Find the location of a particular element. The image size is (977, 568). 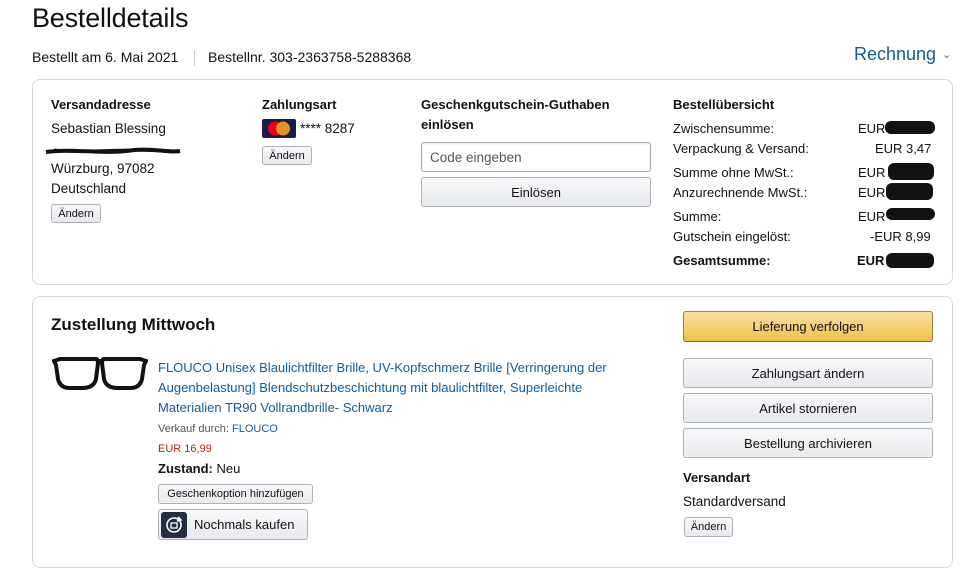

redeem-button: Einlösen is located at coordinates (536, 192).